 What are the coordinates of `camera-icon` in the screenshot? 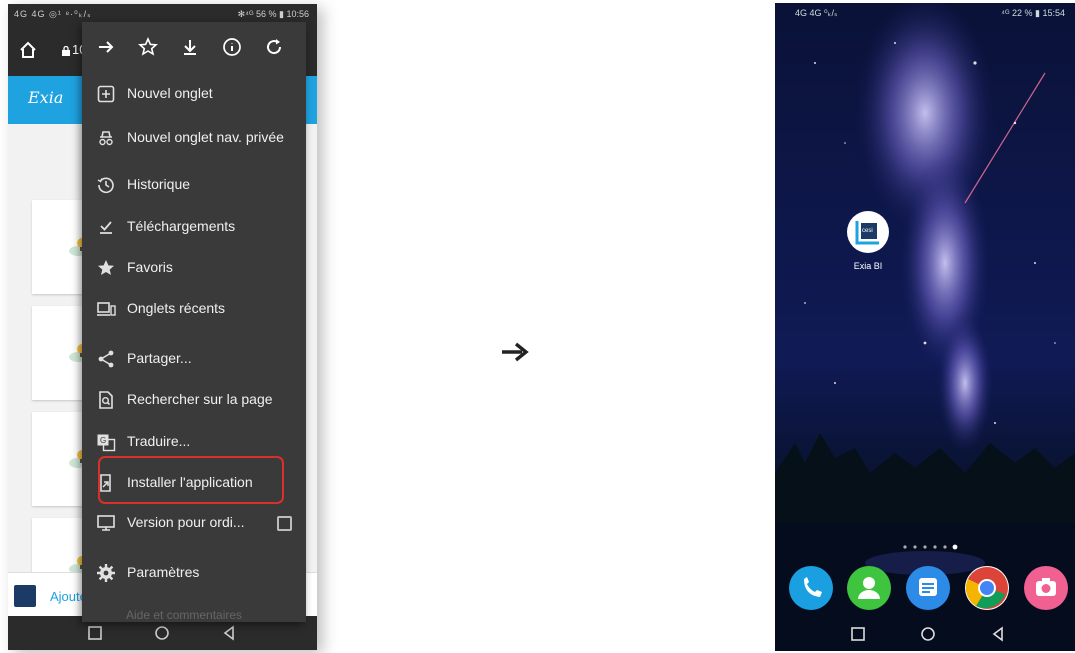 It's located at (1046, 587).